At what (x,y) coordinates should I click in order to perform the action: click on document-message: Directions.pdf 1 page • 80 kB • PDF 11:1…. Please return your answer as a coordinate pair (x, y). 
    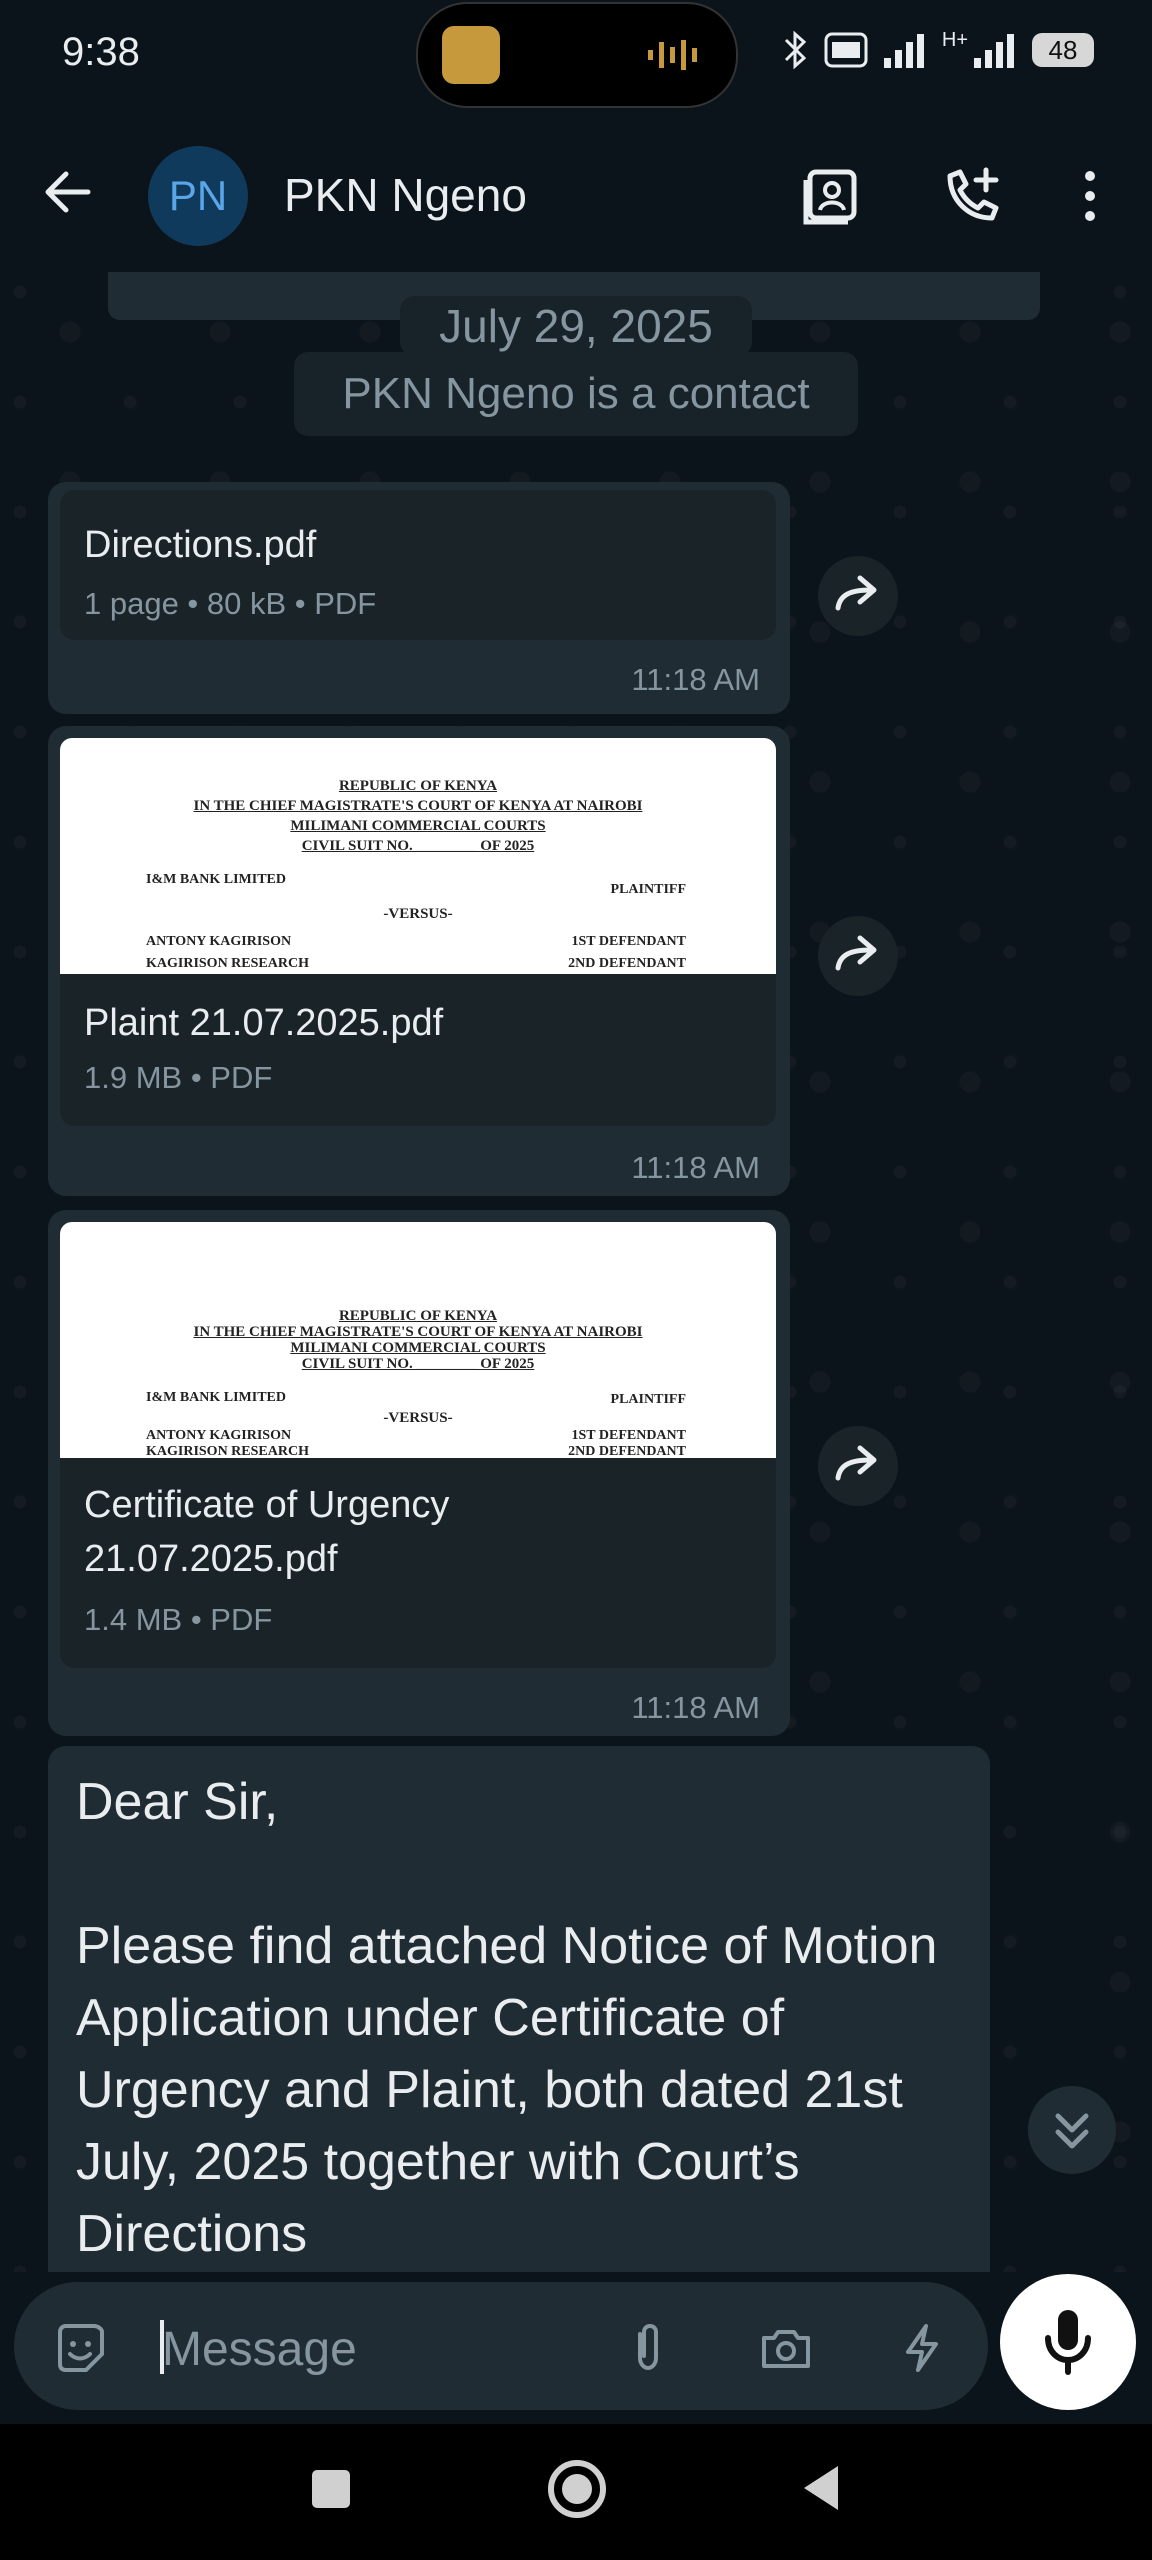
    Looking at the image, I should click on (419, 598).